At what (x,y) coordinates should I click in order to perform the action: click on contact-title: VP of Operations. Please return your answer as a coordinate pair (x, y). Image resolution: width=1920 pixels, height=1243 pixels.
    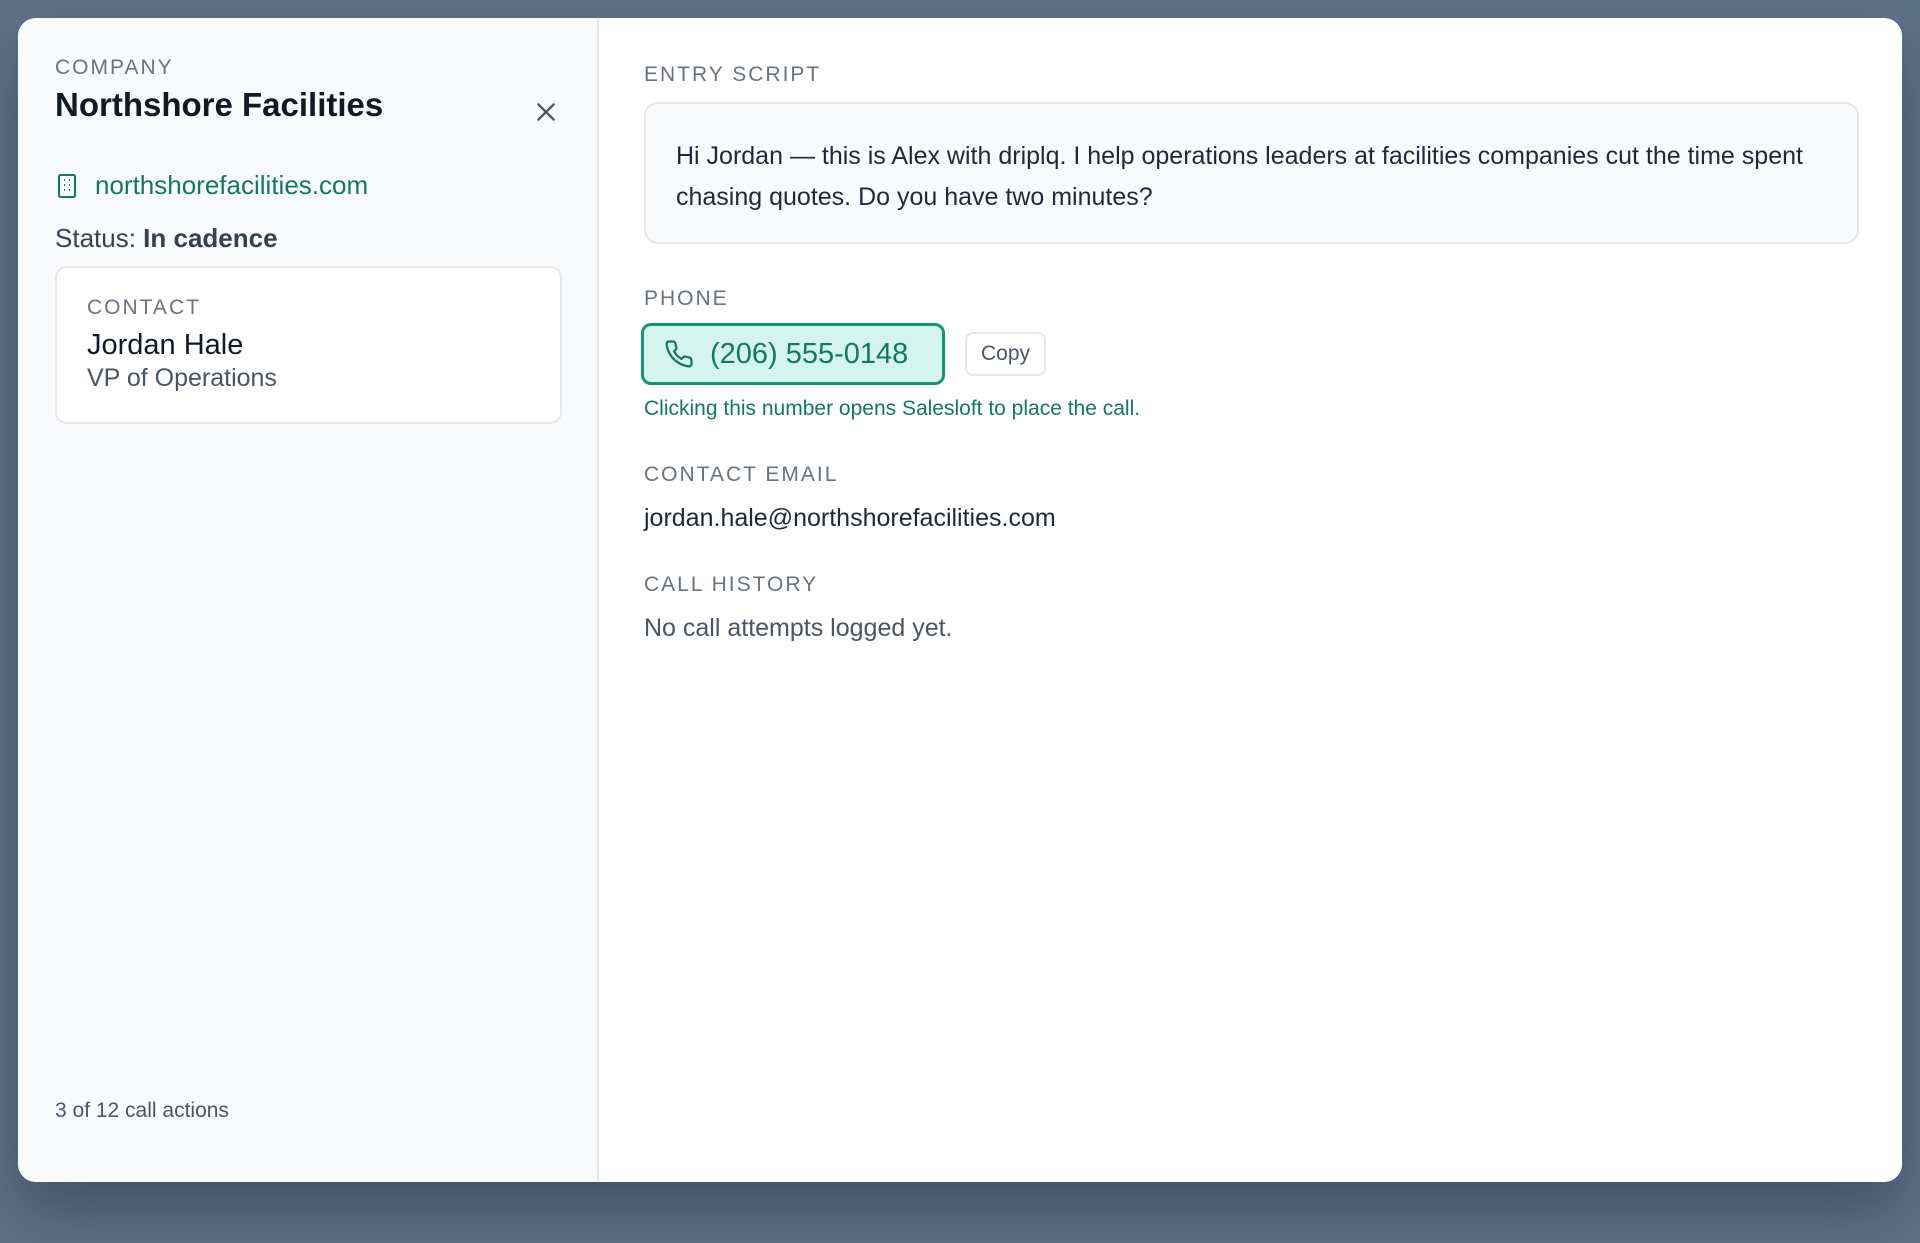
    Looking at the image, I should click on (182, 378).